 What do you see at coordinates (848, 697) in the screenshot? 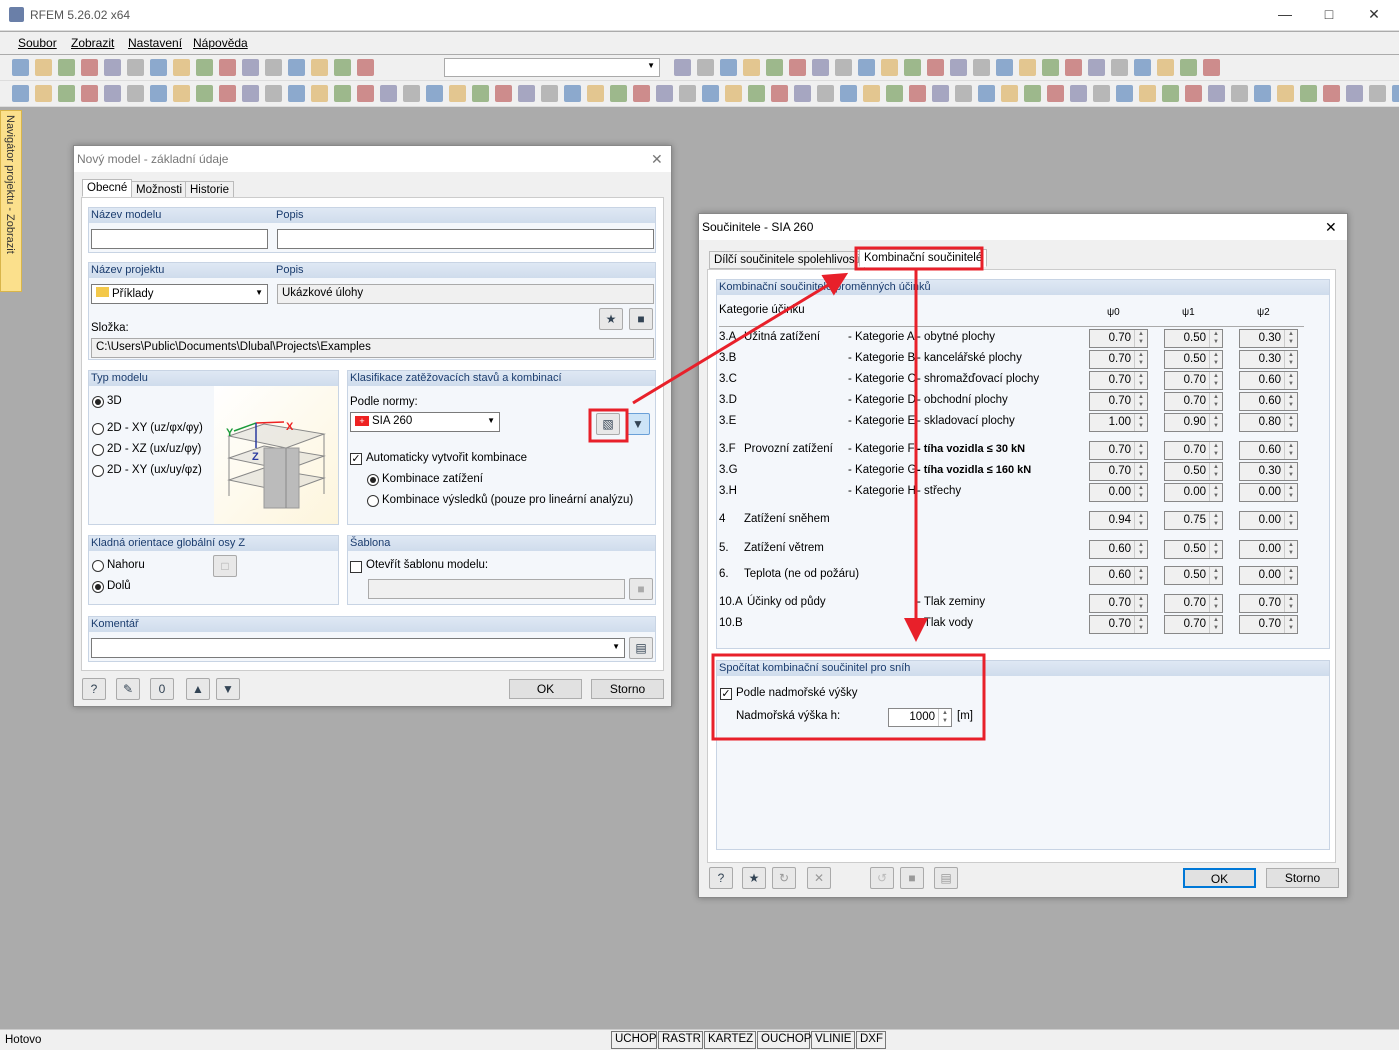
I see `highlight-snow-group` at bounding box center [848, 697].